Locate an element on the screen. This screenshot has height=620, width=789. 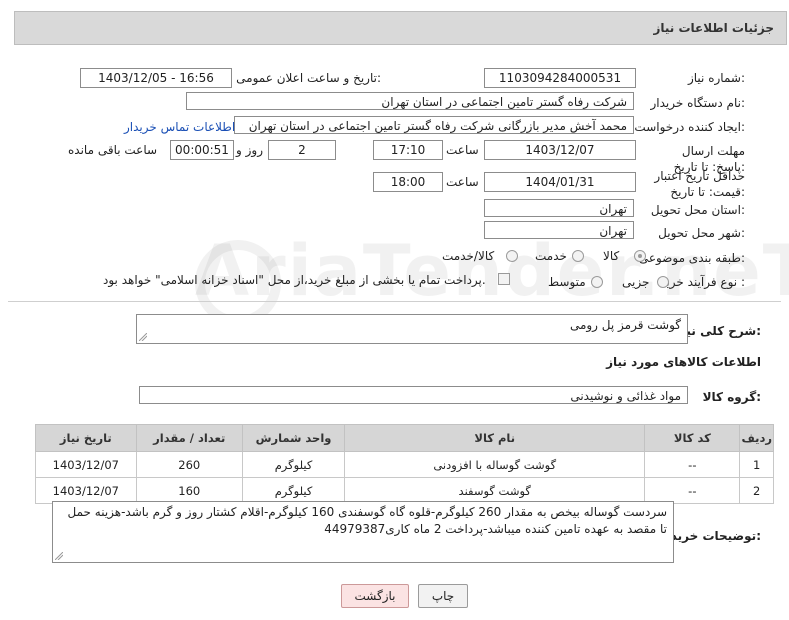
creator-label: ایجاد کننده درخواست: is located at coordinates (689, 127).